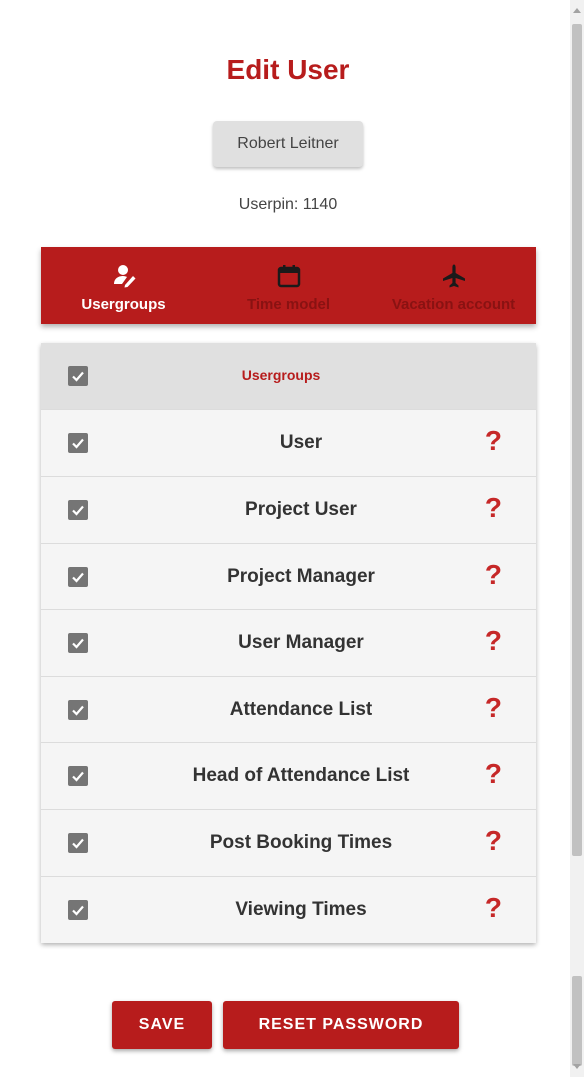  Describe the element at coordinates (301, 442) in the screenshot. I see `usergroup-label: User` at that location.